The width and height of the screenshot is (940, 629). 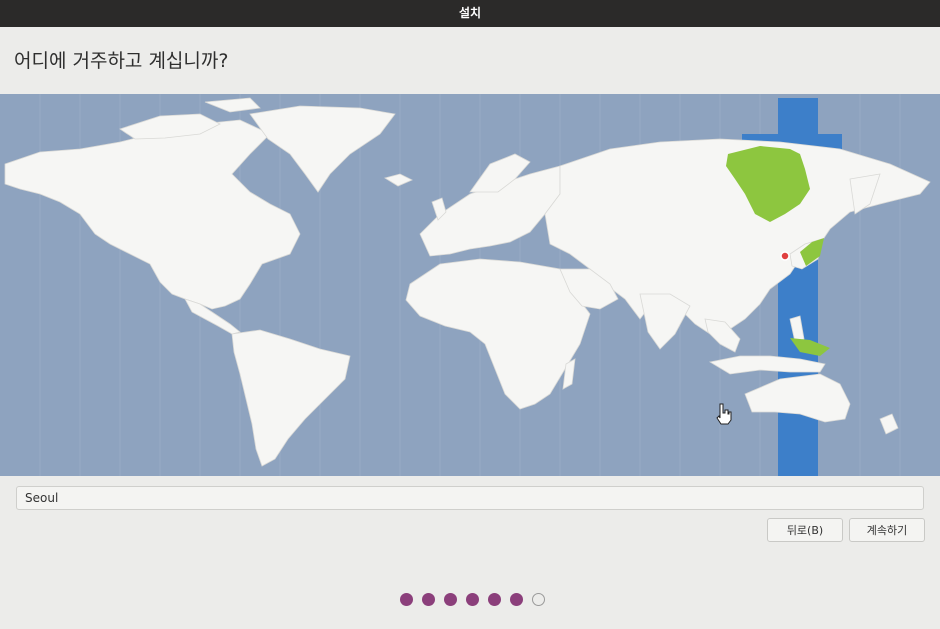 I want to click on page-title: 어디에 거주하고 계십니까?, so click(x=121, y=61).